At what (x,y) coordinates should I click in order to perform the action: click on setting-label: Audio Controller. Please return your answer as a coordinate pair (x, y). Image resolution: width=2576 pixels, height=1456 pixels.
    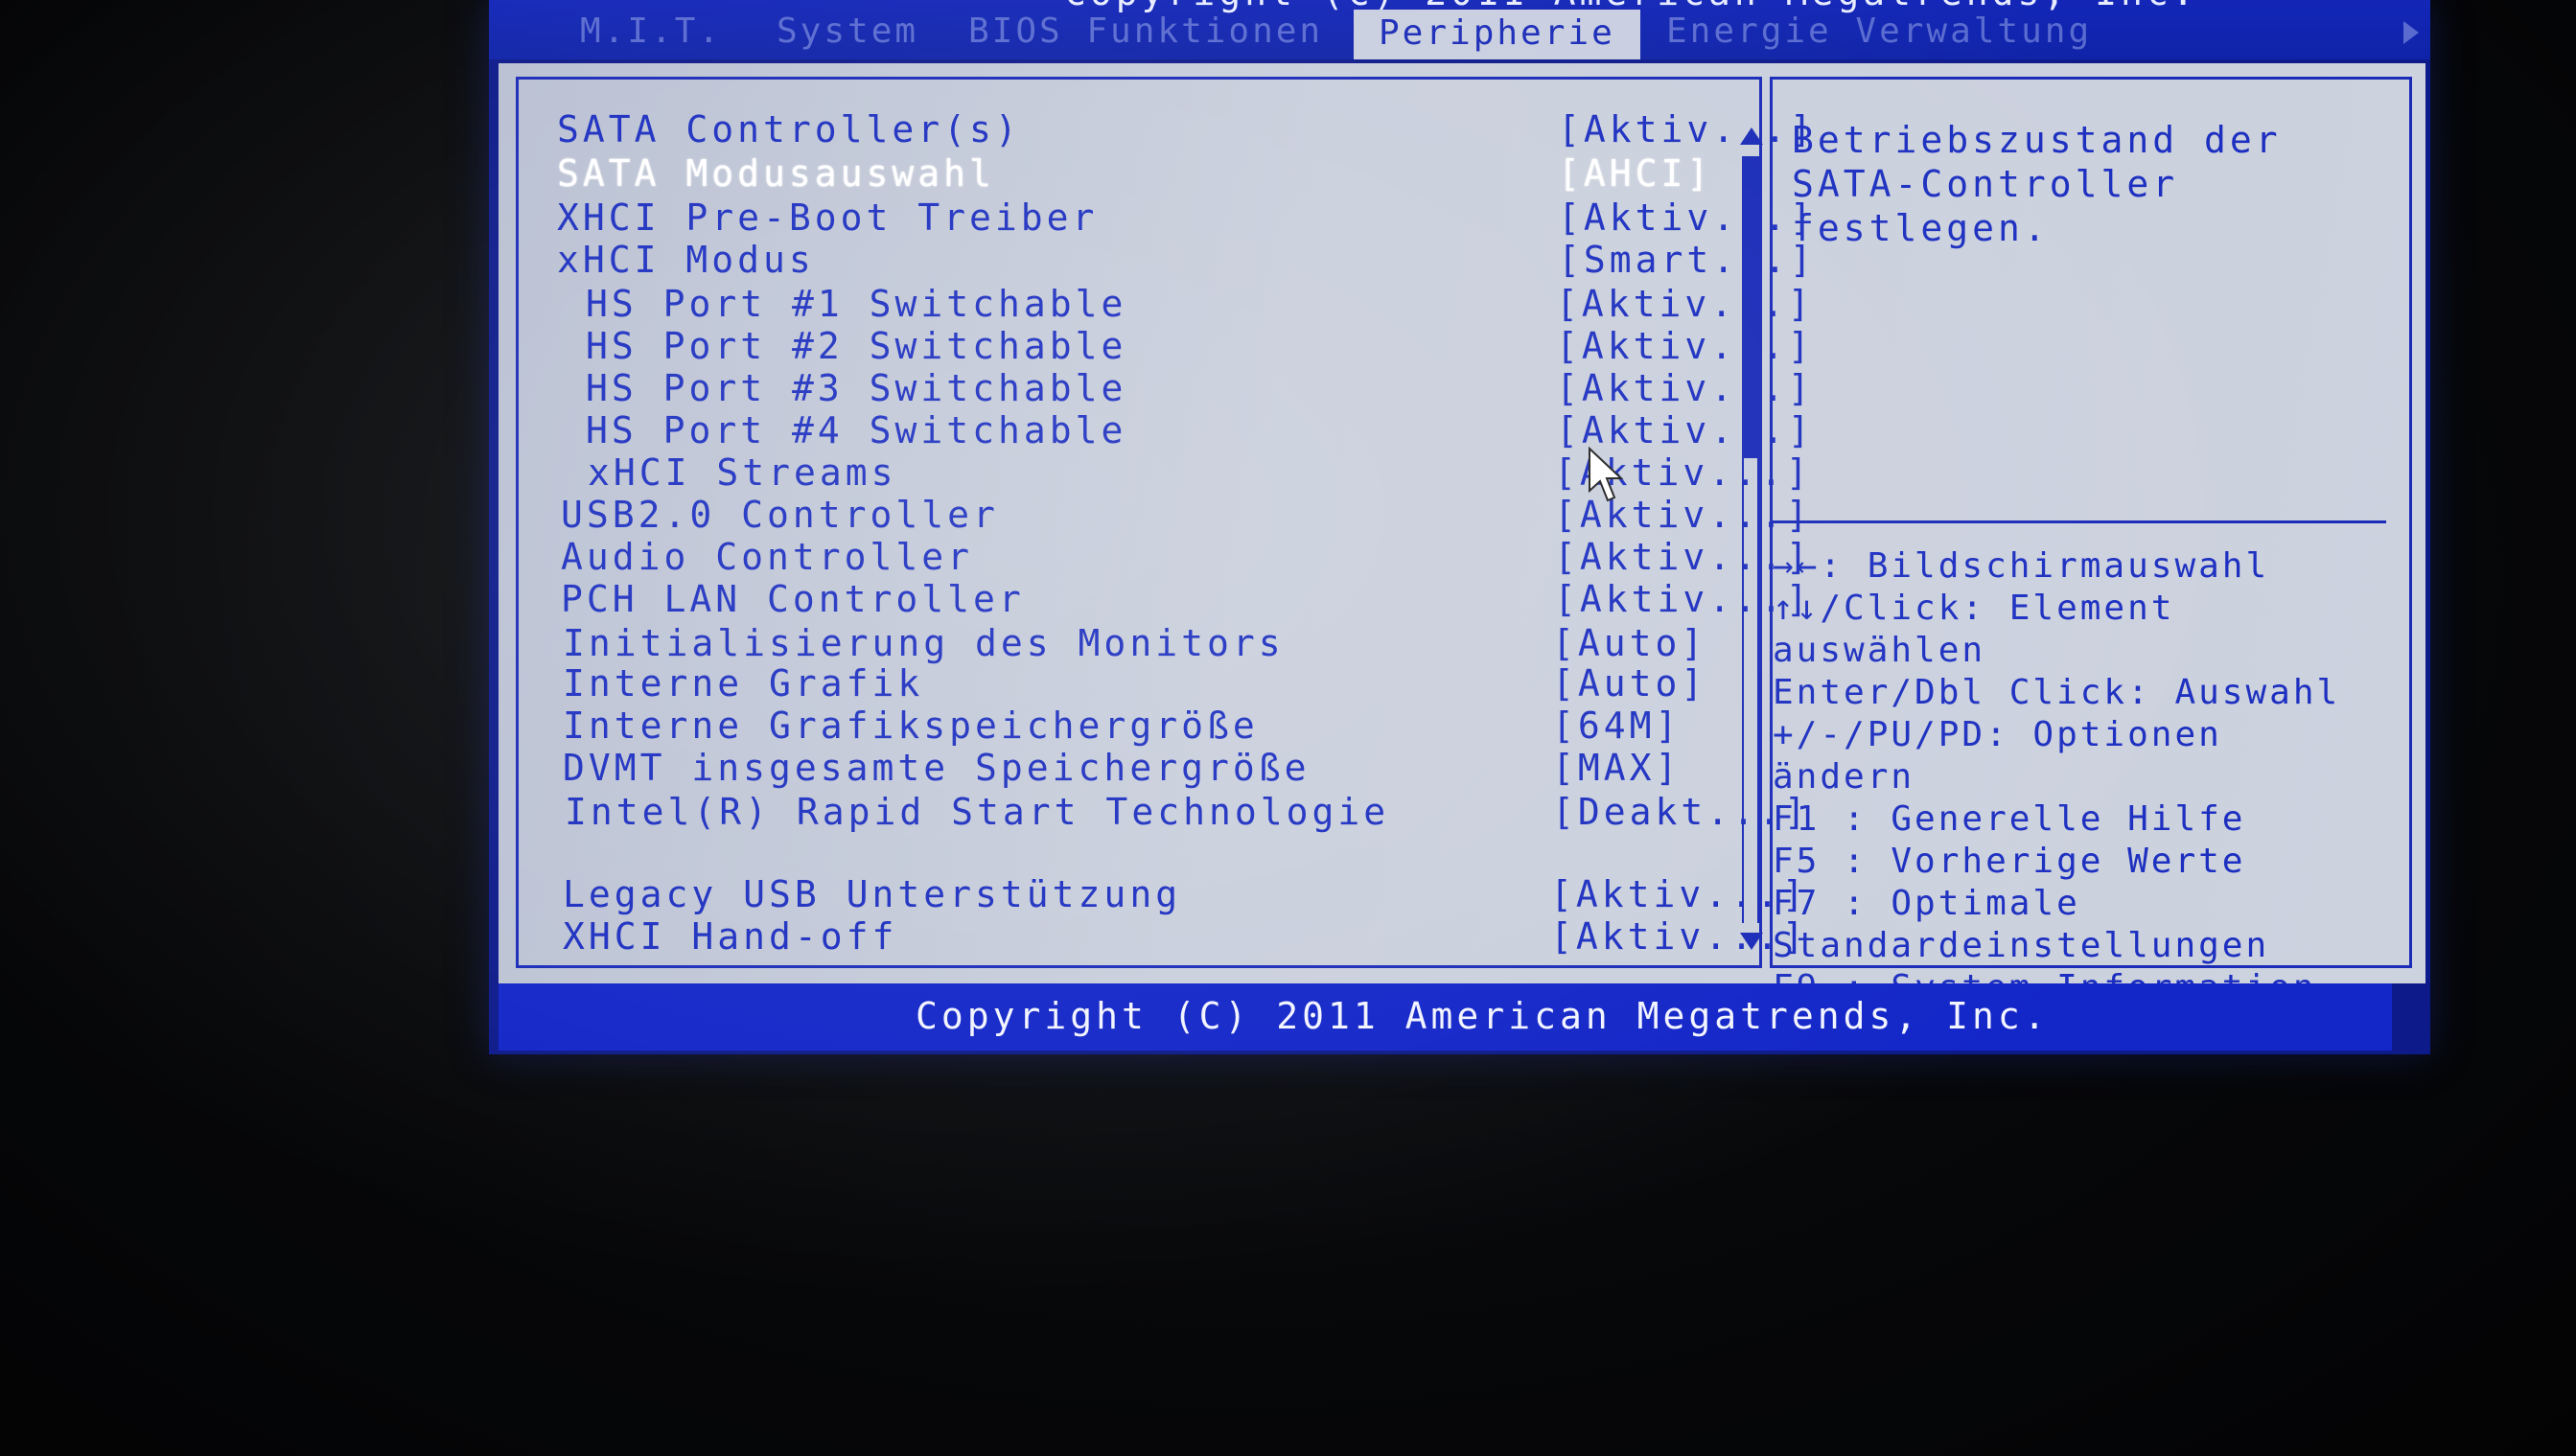
    Looking at the image, I should click on (768, 557).